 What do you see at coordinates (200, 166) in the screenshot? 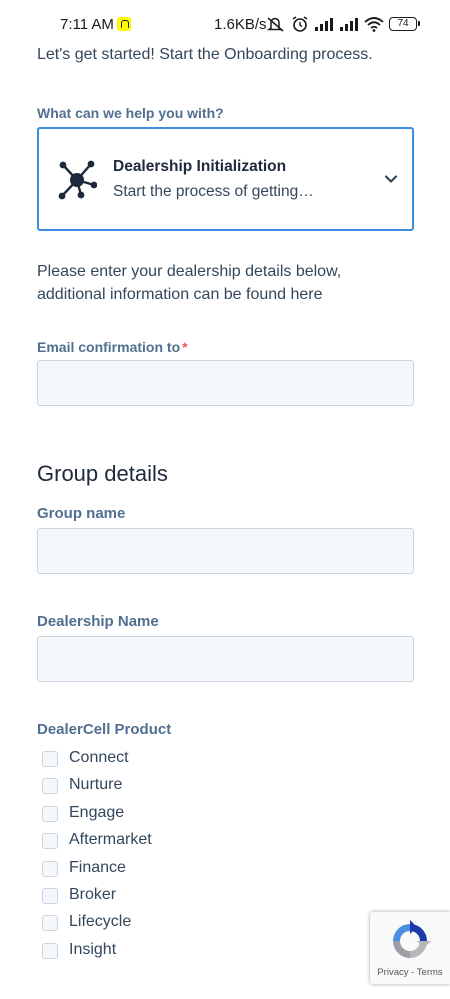
I see `selected-option-title: Dealership Initialization` at bounding box center [200, 166].